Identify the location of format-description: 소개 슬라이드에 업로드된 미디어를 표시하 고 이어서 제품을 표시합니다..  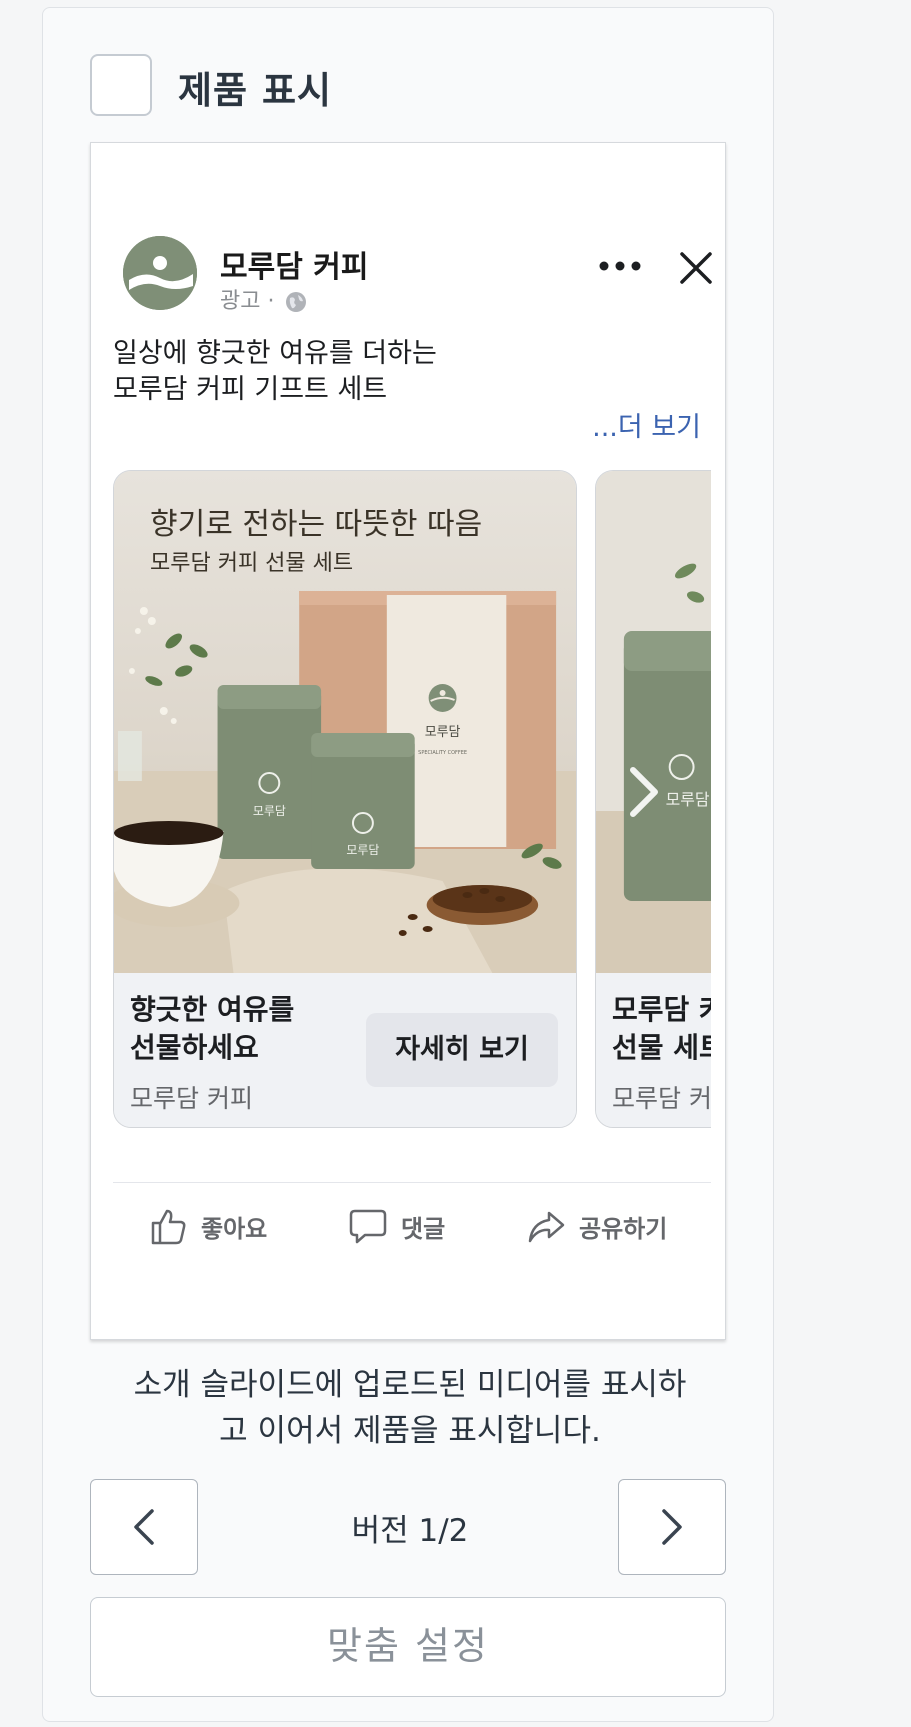
(410, 1408).